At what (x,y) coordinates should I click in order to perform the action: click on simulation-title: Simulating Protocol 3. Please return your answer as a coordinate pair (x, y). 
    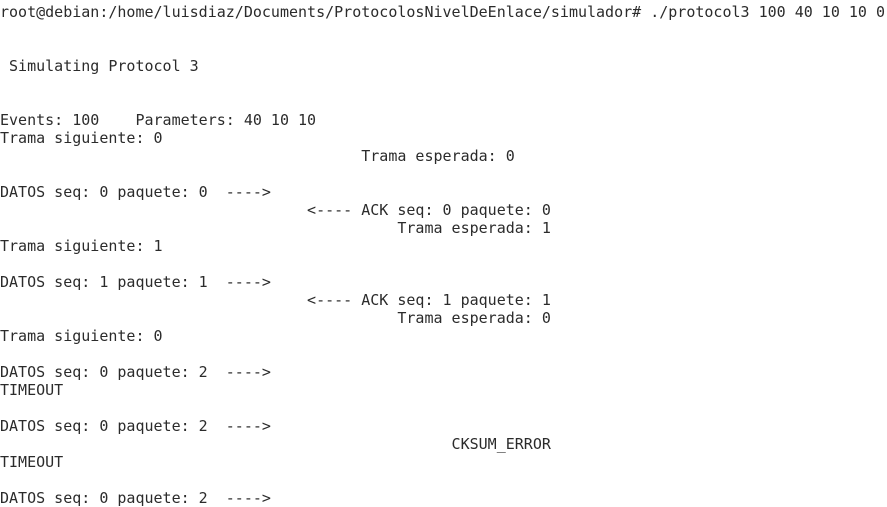
    Looking at the image, I should click on (99, 66).